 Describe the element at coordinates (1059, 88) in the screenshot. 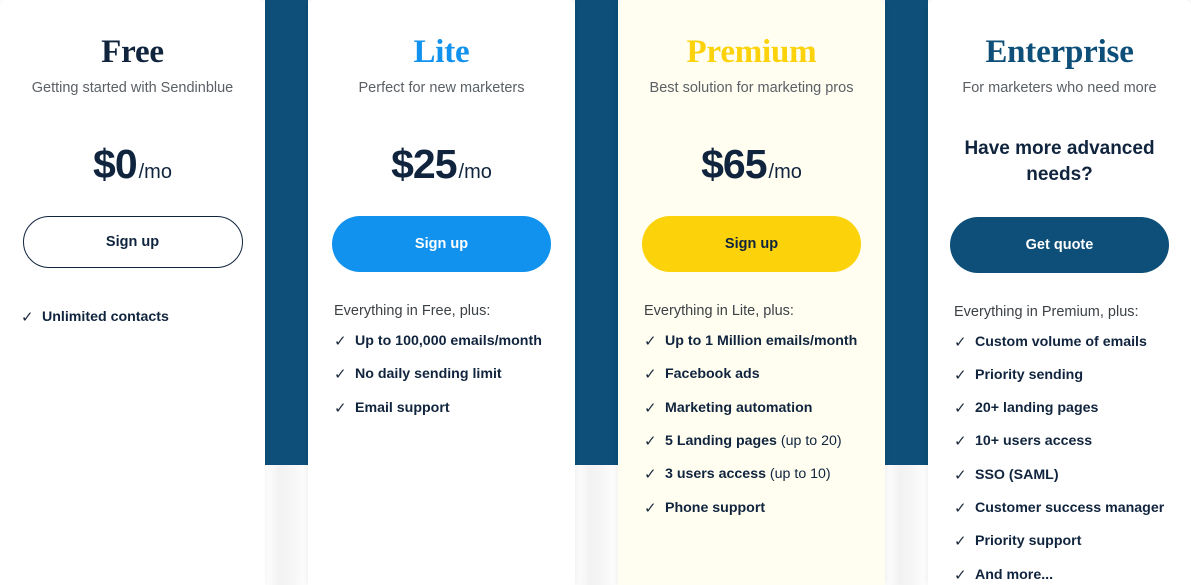

I see `plan-tagline-enterprise: For marketers who need more` at that location.